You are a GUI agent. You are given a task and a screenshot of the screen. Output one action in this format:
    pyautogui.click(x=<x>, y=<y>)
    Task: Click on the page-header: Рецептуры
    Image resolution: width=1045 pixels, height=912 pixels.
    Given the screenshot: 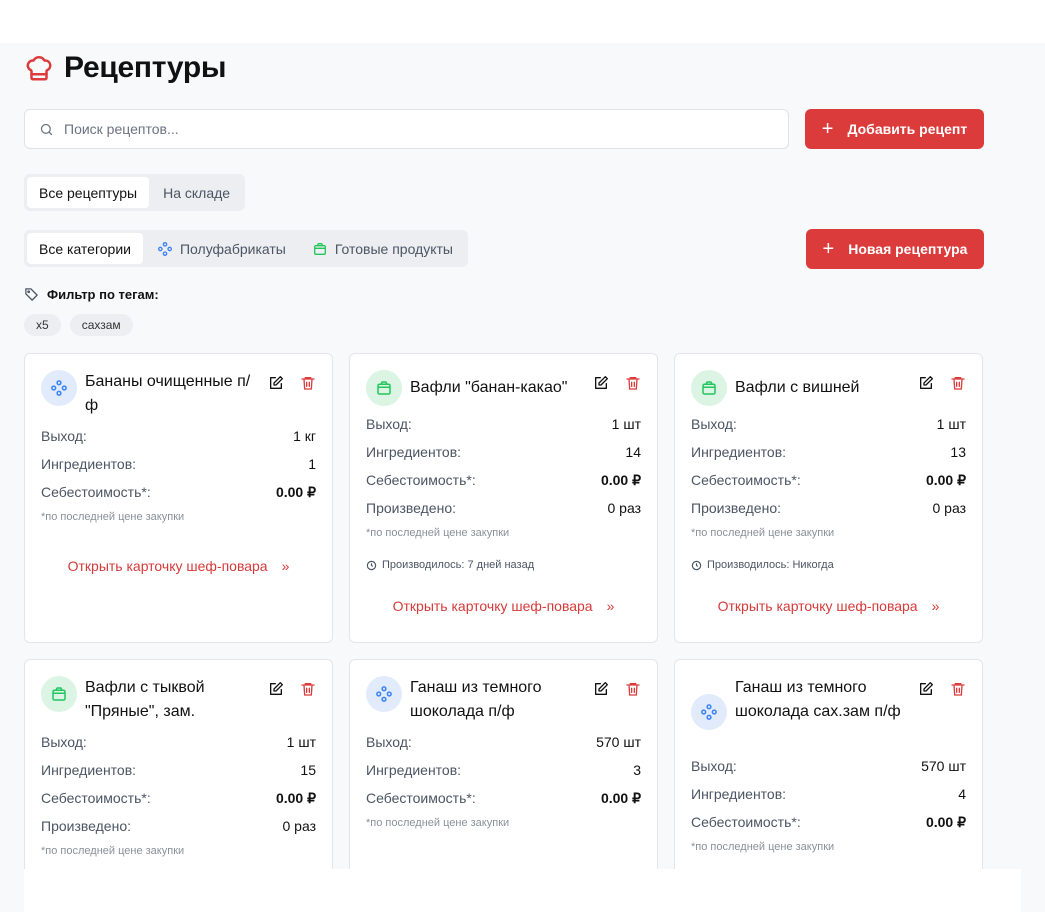 What is the action you would take?
    pyautogui.click(x=125, y=68)
    